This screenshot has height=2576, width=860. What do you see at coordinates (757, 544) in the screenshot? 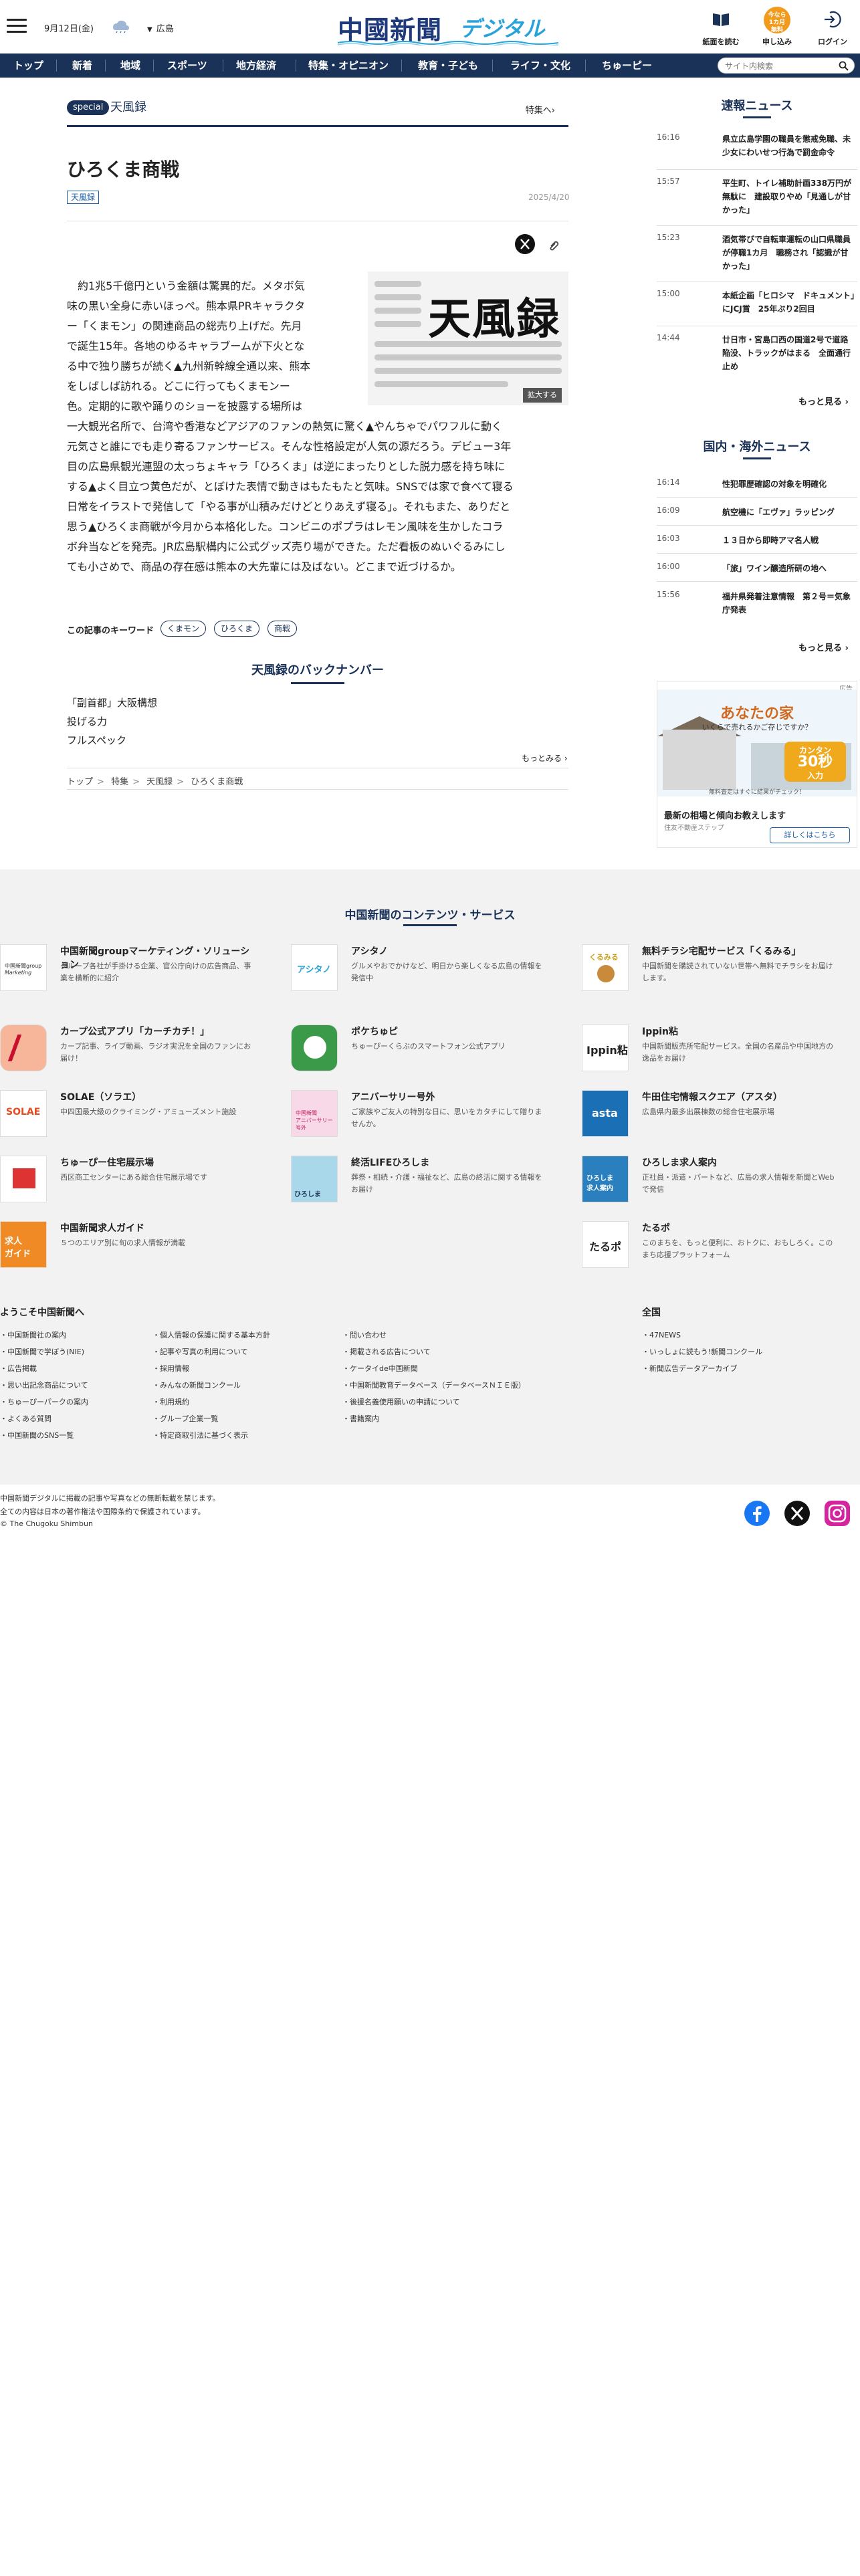
I see `national-news-item: 16:03 １３日から即時アマ名人戦` at bounding box center [757, 544].